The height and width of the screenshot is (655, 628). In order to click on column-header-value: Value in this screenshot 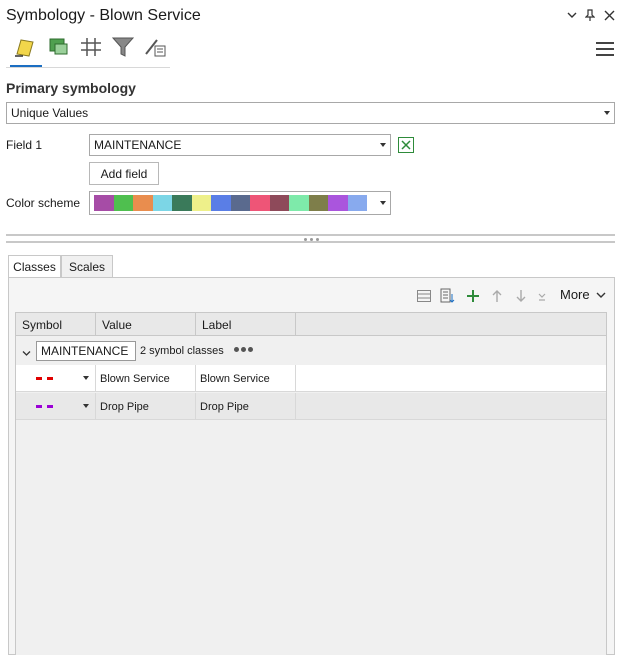, I will do `click(146, 324)`.